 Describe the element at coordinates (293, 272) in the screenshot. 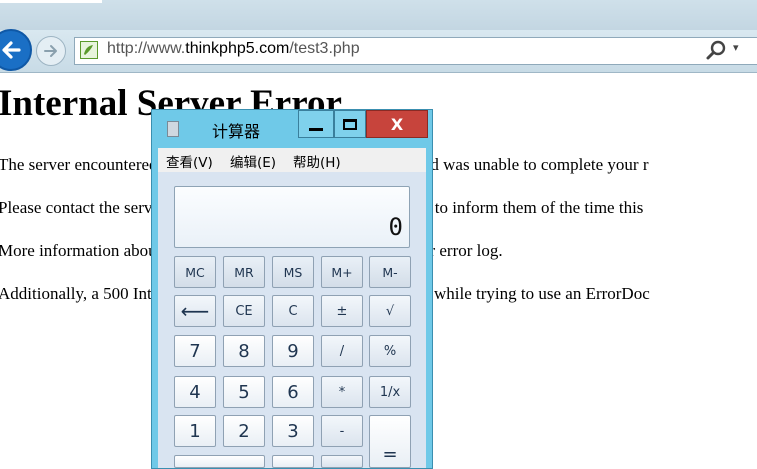

I see `key-ms: MS` at that location.